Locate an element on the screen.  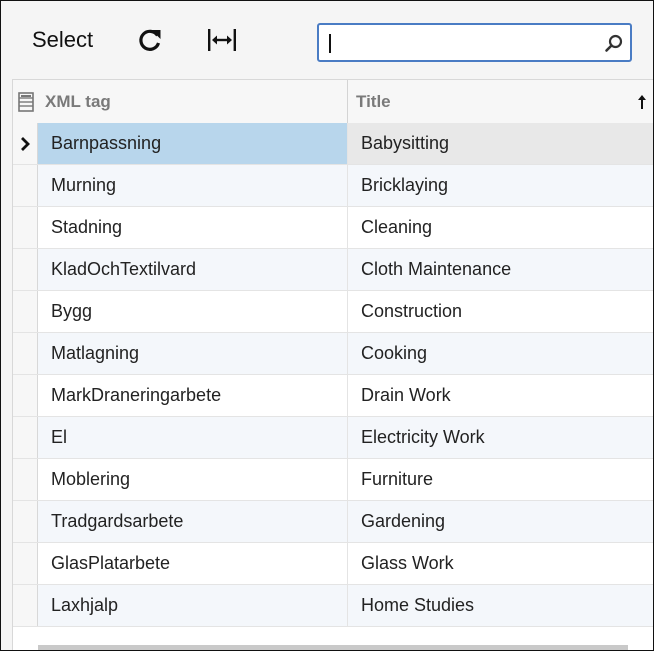
cell-xml-tag: GlasPlatarbete is located at coordinates (193, 563).